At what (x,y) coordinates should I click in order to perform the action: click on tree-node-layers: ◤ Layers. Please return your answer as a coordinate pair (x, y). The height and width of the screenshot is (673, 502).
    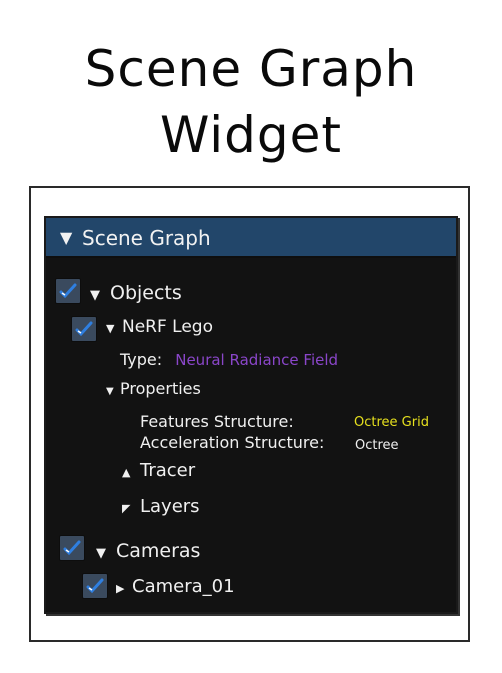
    Looking at the image, I should click on (161, 508).